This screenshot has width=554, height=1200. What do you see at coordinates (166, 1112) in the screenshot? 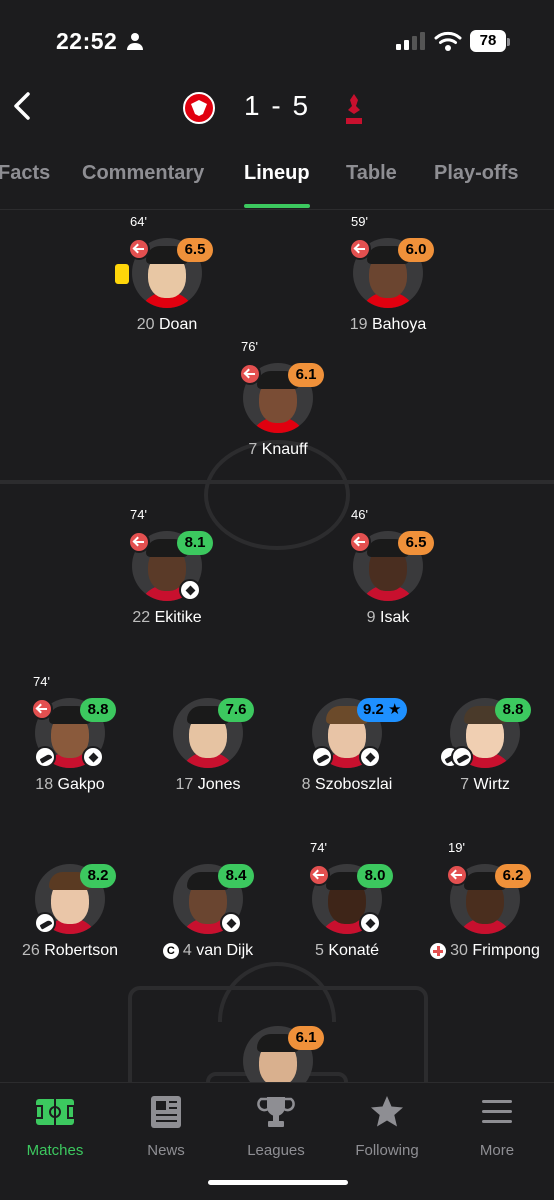
I see `newspaper-icon` at bounding box center [166, 1112].